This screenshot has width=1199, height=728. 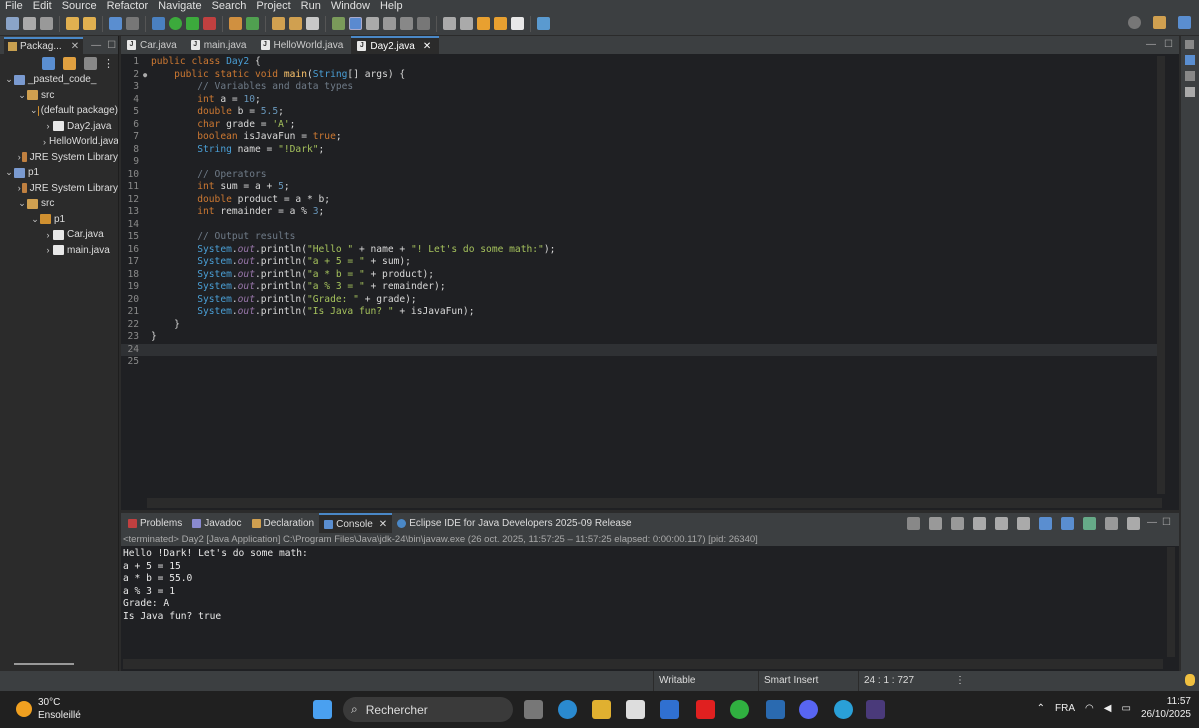 I want to click on tree-item: › Day2.java, so click(x=59, y=127).